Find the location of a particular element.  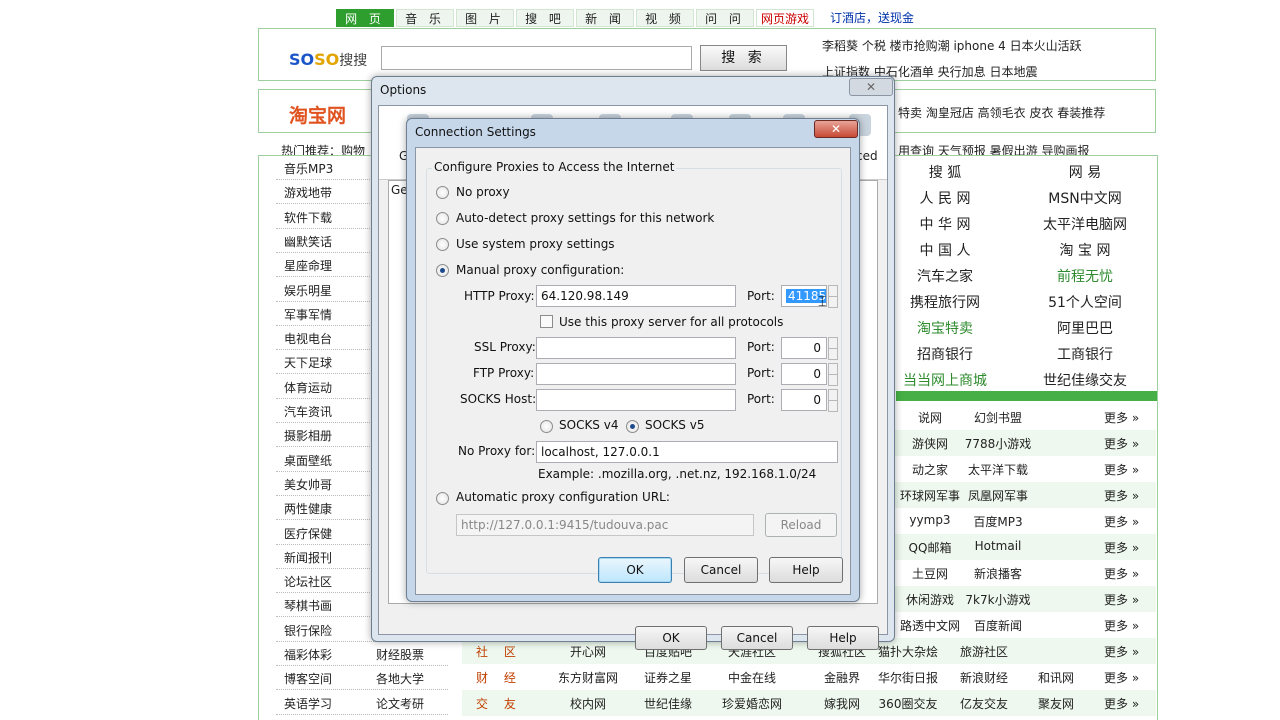

row-category-label: 社 区 is located at coordinates (499, 651).